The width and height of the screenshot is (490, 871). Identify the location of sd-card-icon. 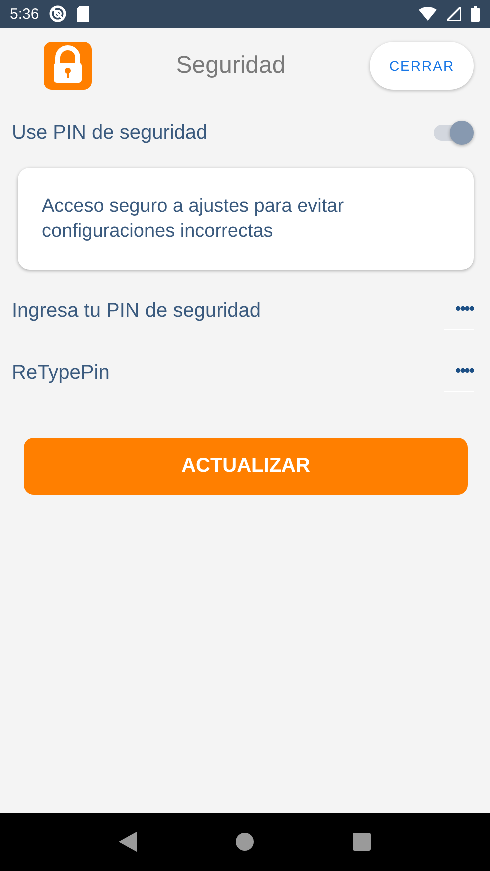
(83, 14).